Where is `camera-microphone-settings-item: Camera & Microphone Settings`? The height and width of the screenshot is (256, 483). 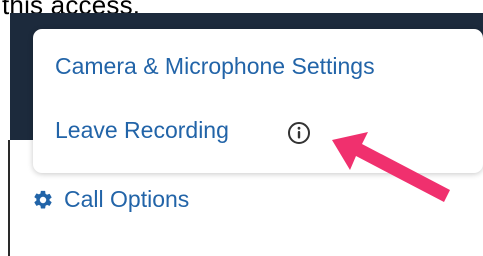 camera-microphone-settings-item: Camera & Microphone Settings is located at coordinates (215, 66).